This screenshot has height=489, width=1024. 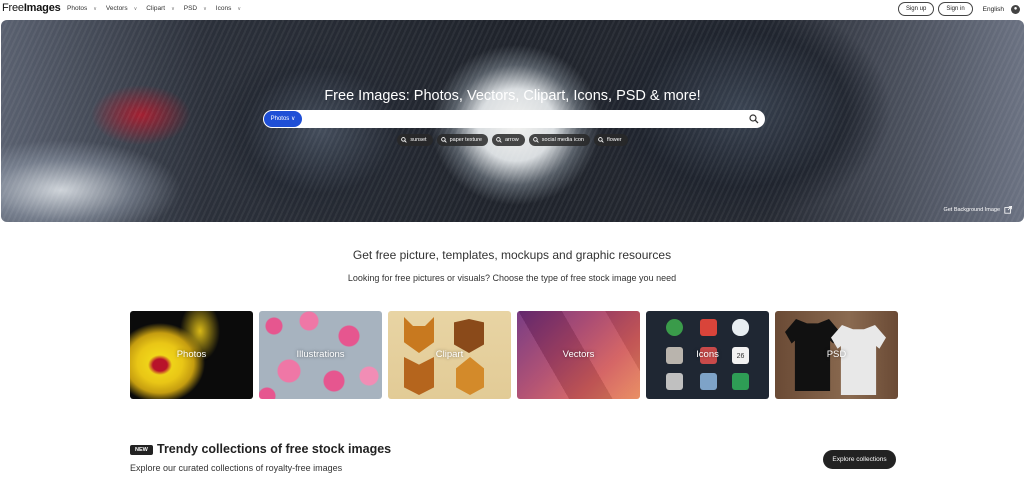 I want to click on nav-item-label: Photos, so click(x=77, y=8).